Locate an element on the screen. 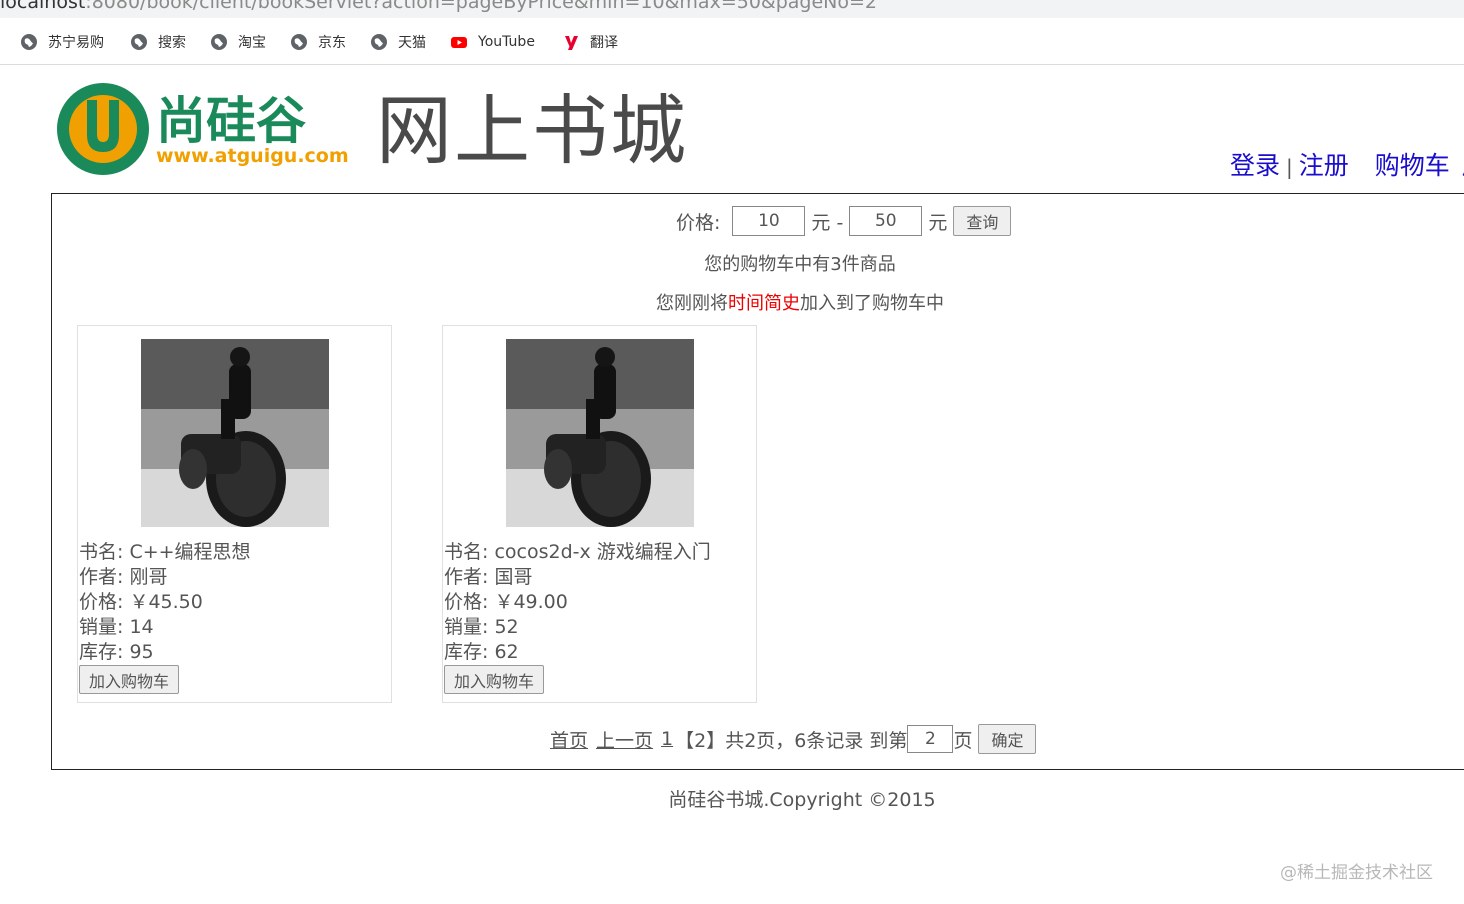  book-stock: 库存: 95 is located at coordinates (116, 652).